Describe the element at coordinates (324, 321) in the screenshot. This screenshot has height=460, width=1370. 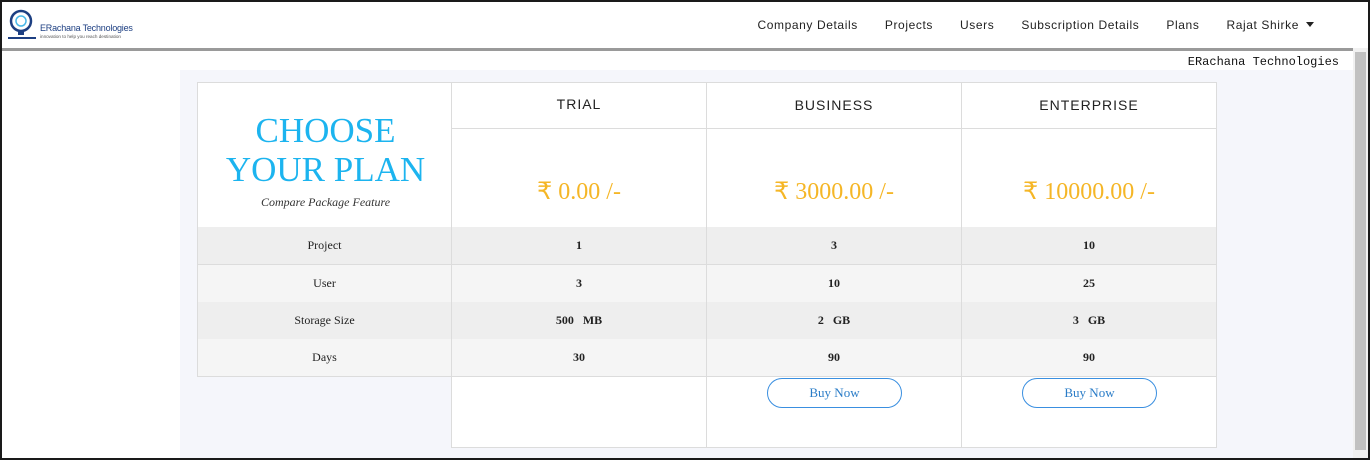
I see `feature-label: Storage Size` at that location.